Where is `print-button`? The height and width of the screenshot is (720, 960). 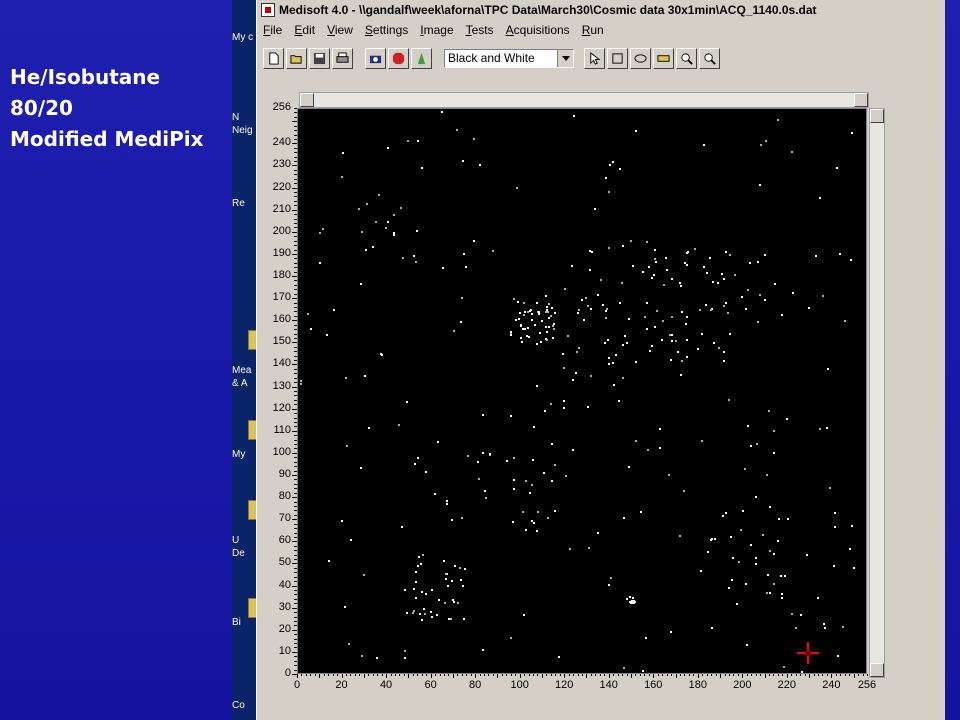
print-button is located at coordinates (342, 58).